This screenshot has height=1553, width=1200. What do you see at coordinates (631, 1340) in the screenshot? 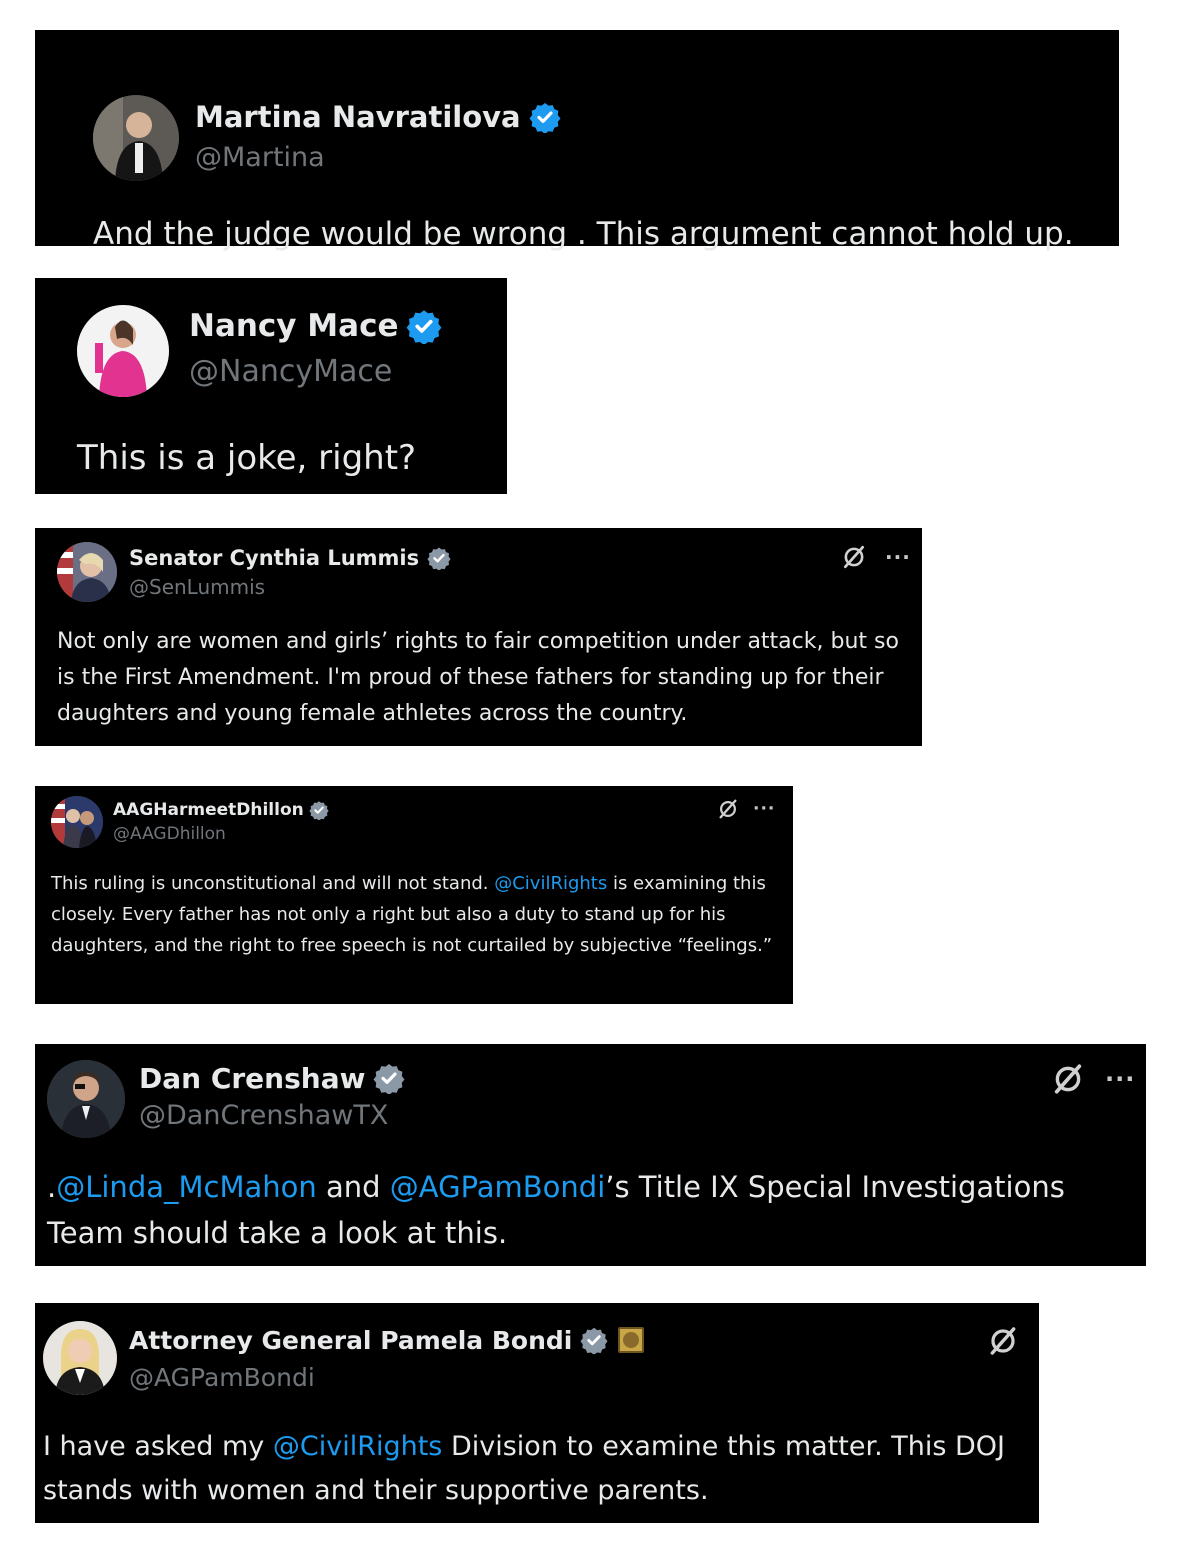
I see `doj-seal-icon` at bounding box center [631, 1340].